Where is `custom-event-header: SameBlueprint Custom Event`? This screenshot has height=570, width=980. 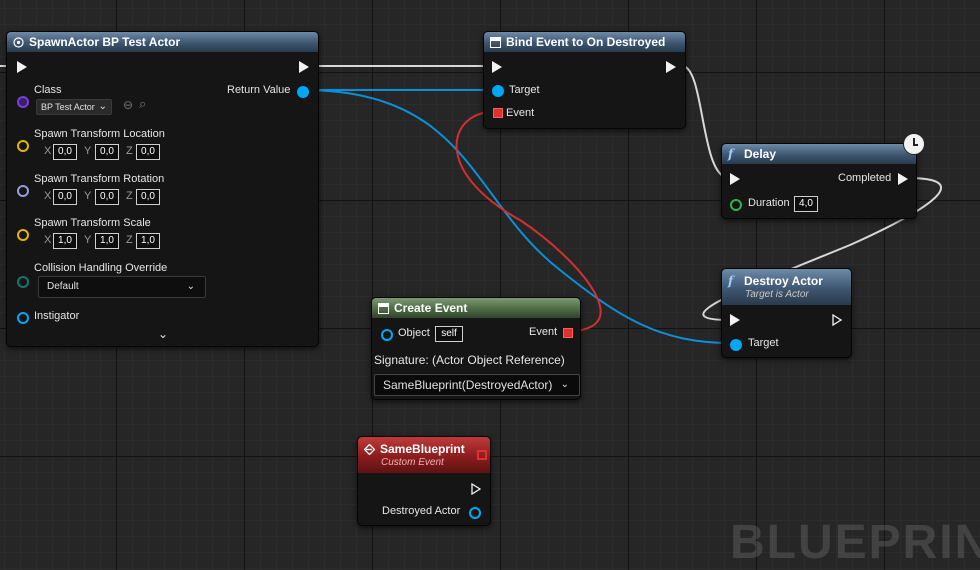 custom-event-header: SameBlueprint Custom Event is located at coordinates (424, 455).